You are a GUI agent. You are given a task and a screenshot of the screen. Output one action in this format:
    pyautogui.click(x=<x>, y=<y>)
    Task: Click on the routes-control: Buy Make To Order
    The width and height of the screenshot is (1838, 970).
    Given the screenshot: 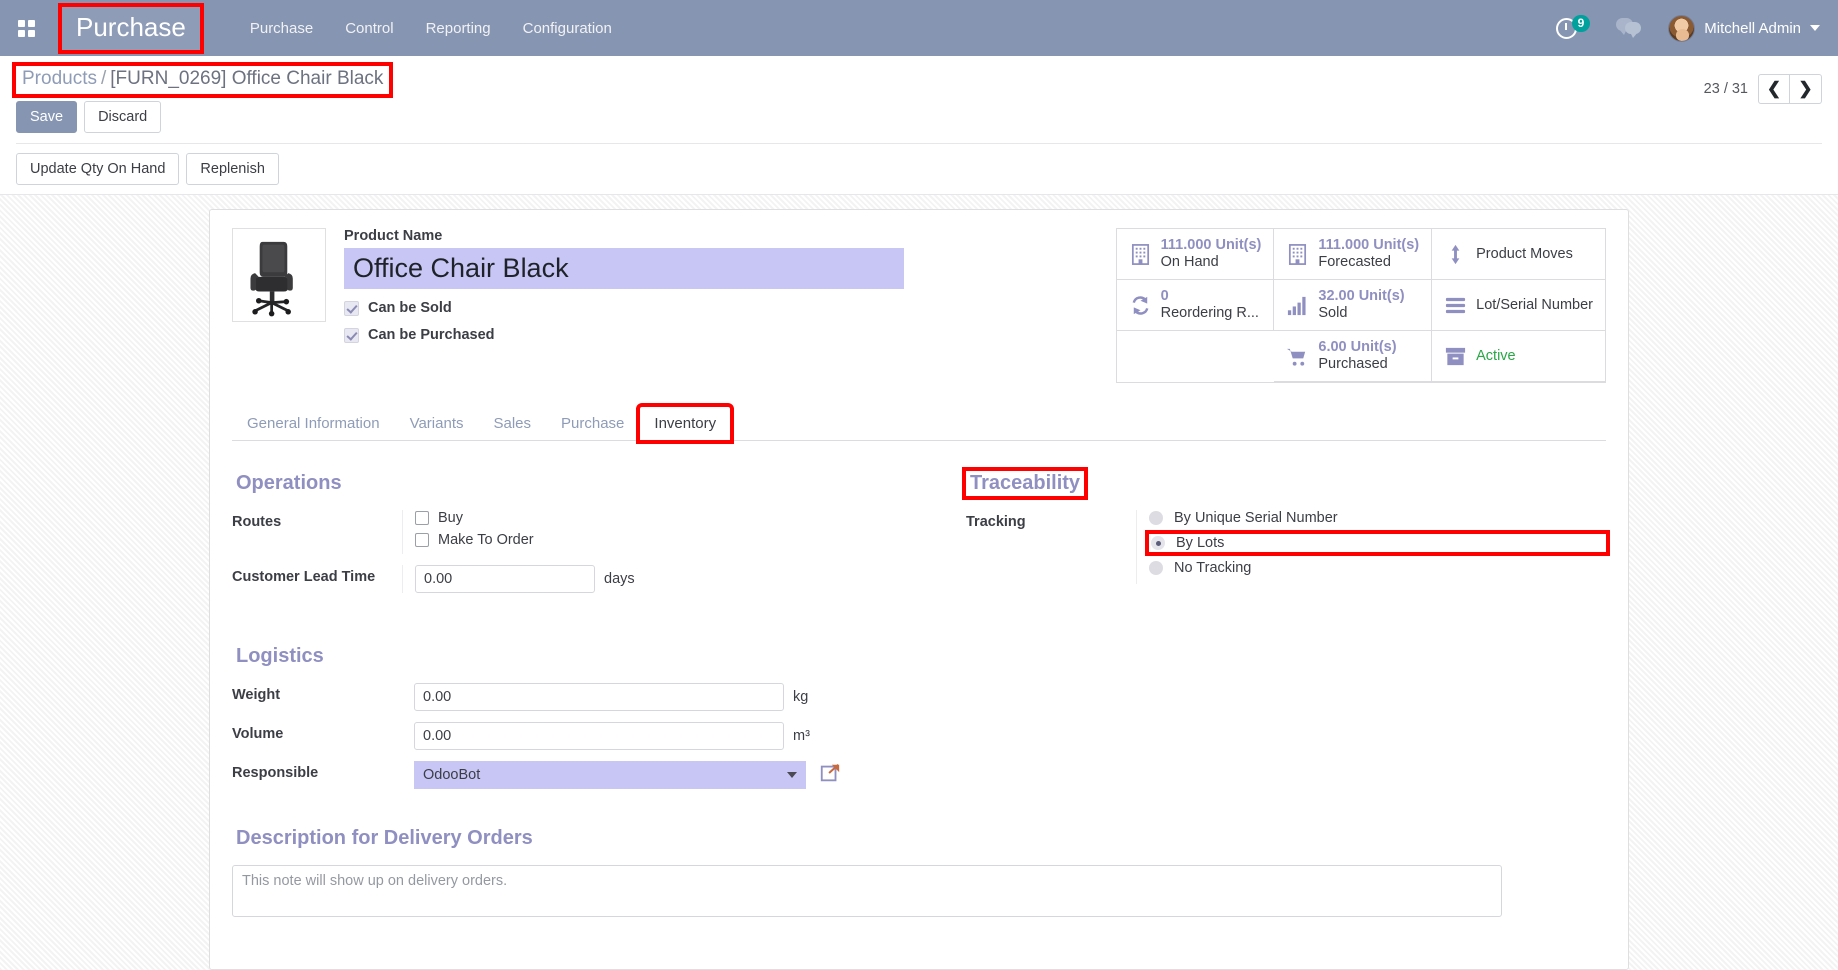 What is the action you would take?
    pyautogui.click(x=660, y=532)
    